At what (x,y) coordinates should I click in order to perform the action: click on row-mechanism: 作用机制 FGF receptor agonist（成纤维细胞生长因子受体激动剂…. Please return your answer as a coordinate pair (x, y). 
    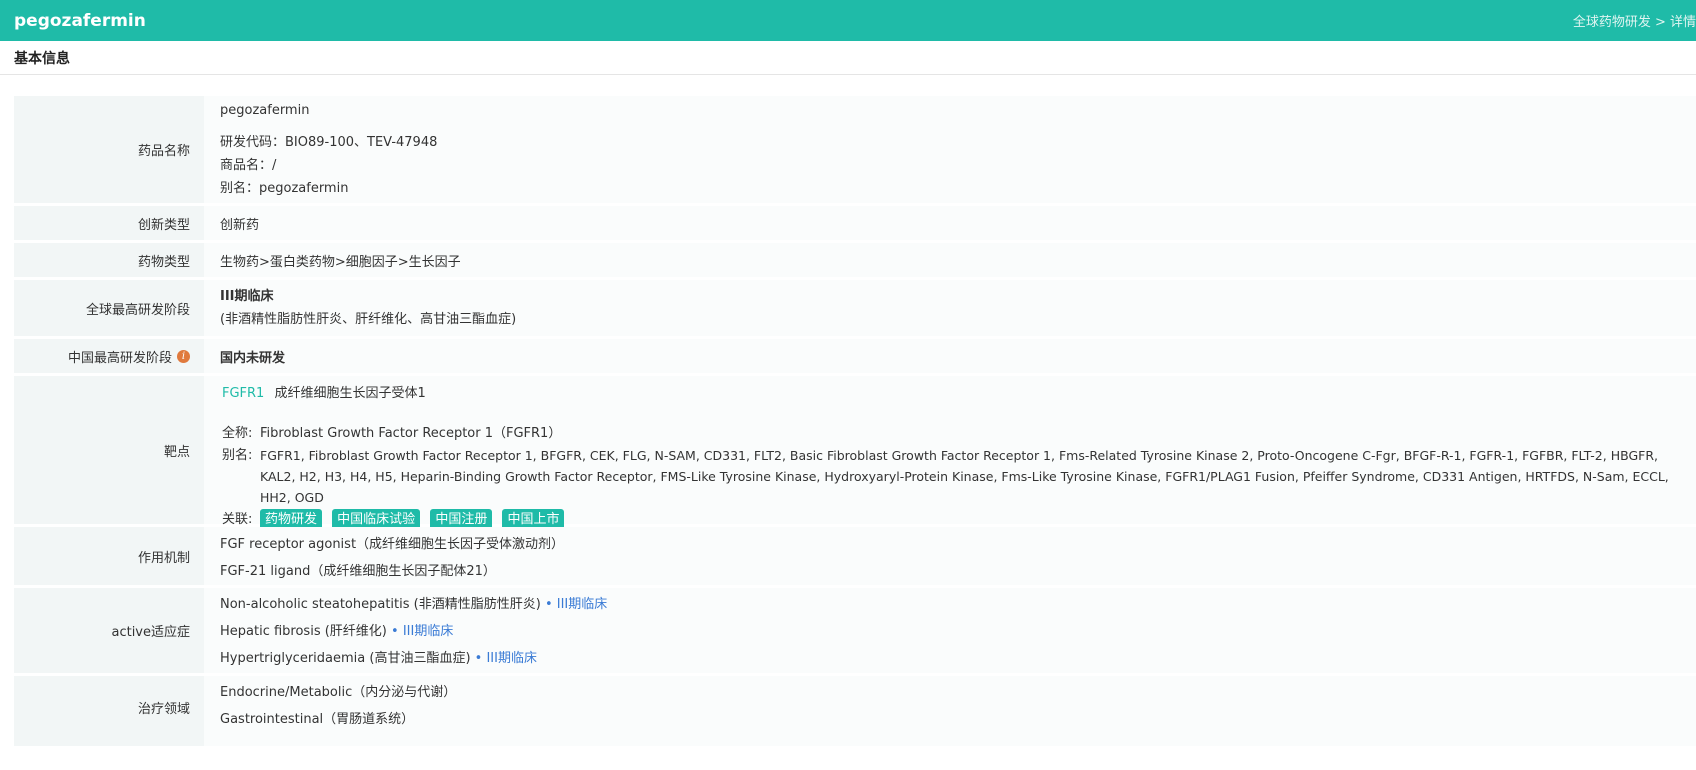
    Looking at the image, I should click on (855, 556).